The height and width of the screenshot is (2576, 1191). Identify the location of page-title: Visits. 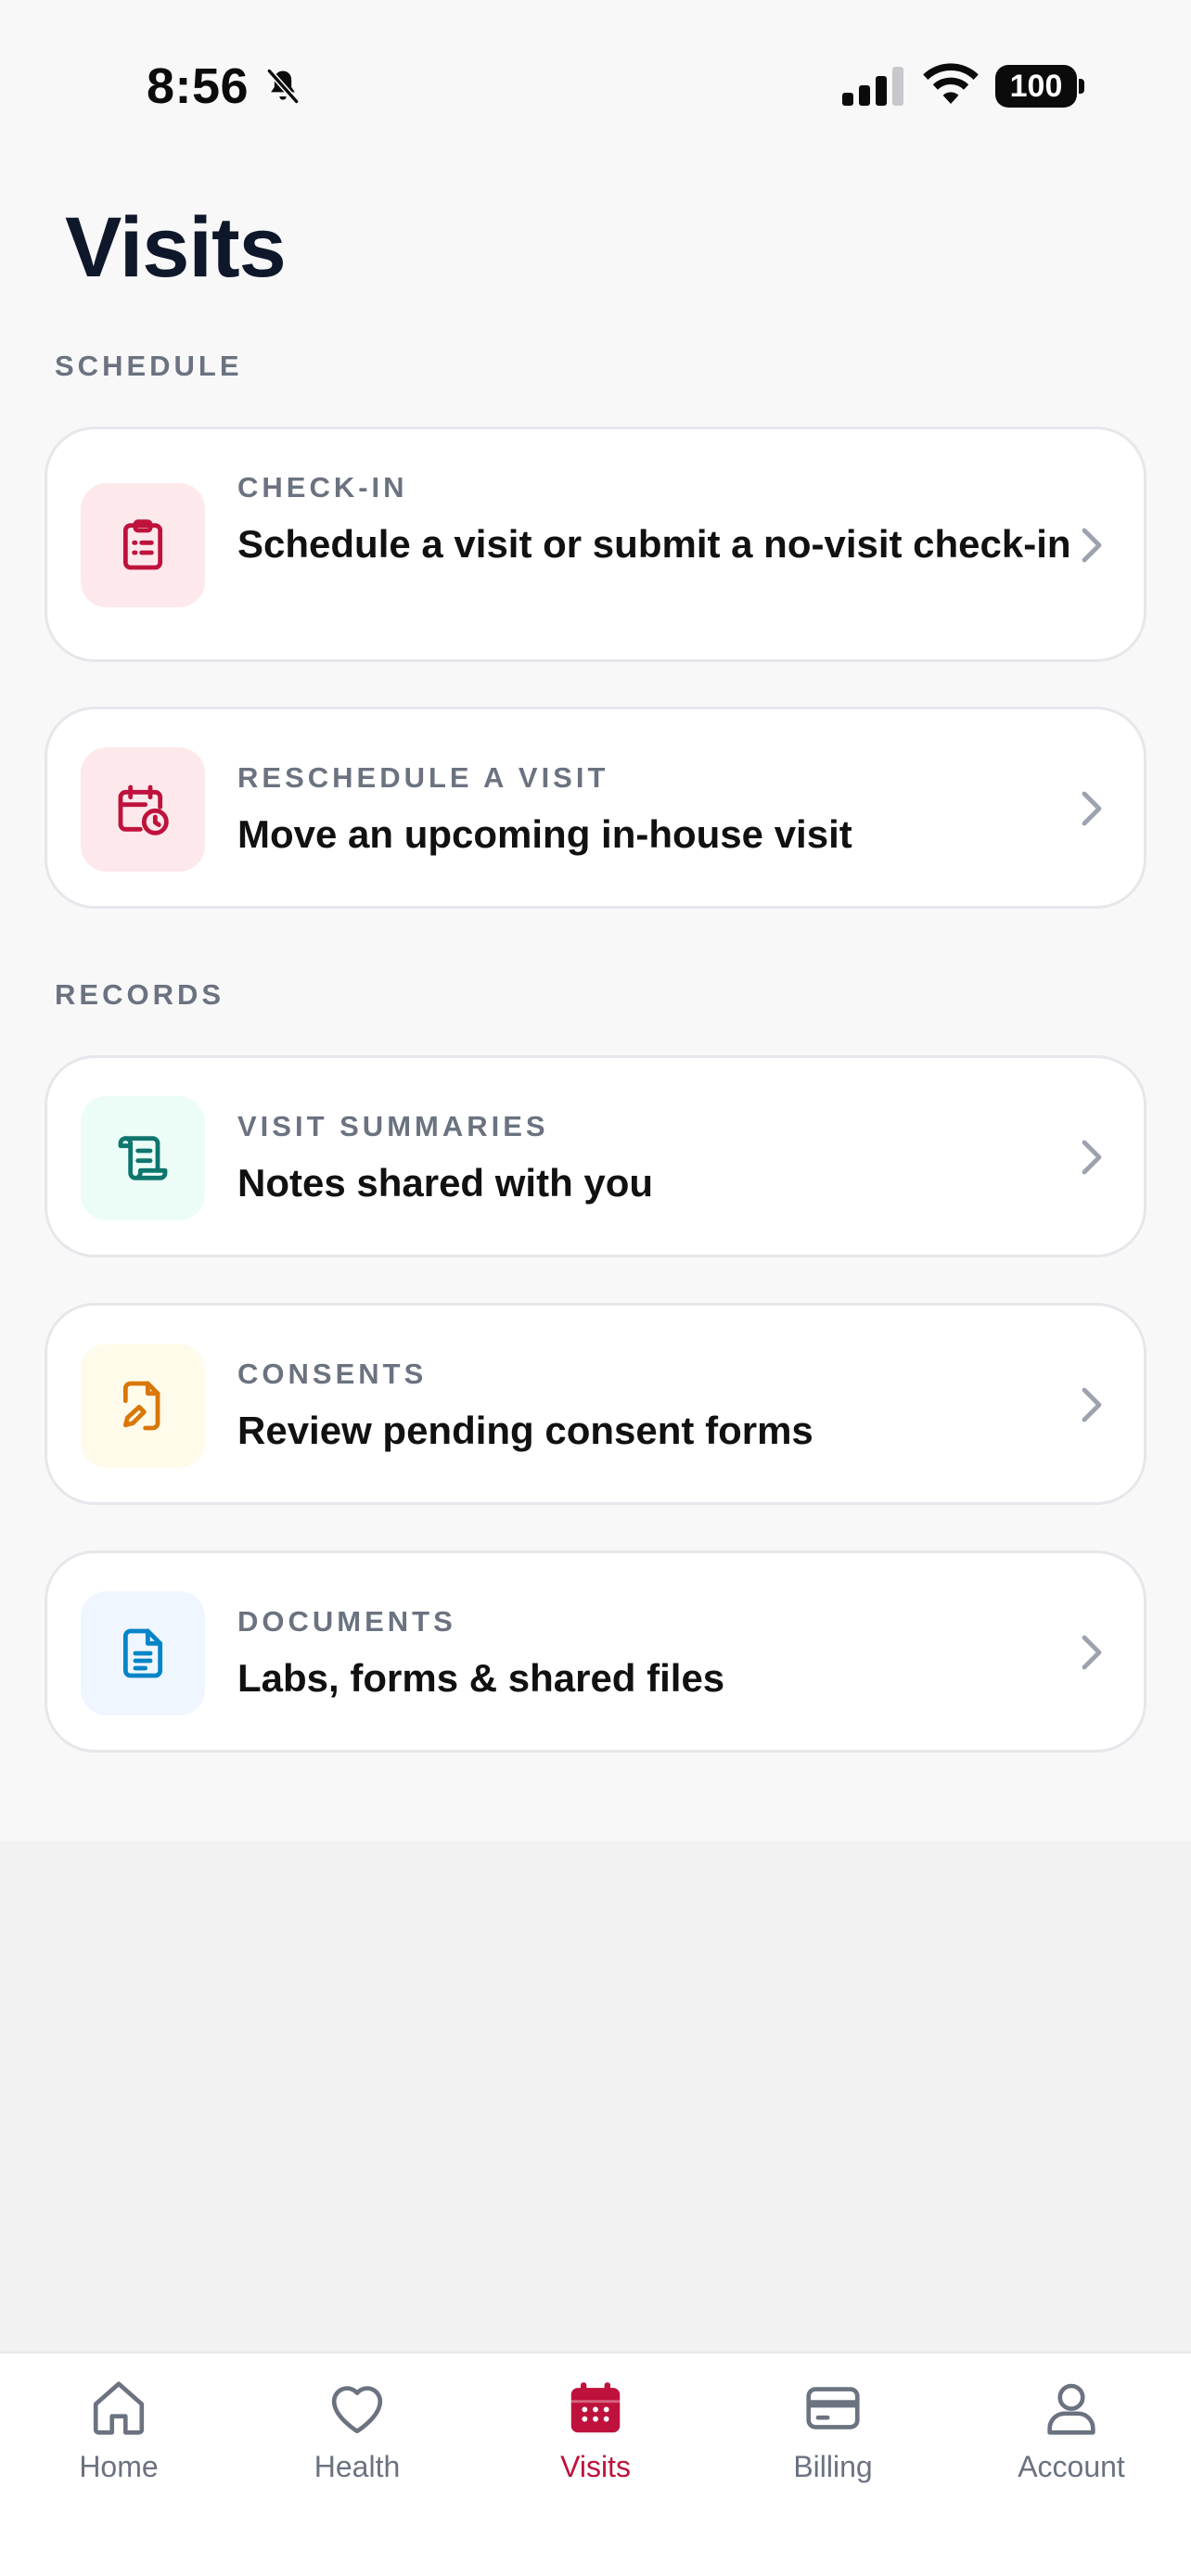
(176, 248).